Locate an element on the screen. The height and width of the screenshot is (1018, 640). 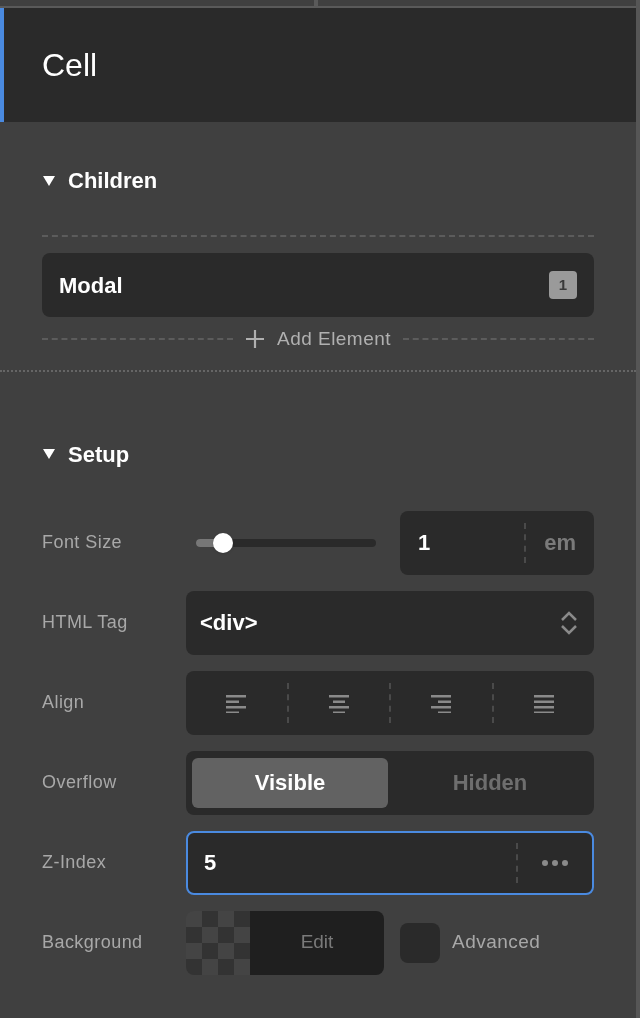
align-right-icon is located at coordinates (441, 702).